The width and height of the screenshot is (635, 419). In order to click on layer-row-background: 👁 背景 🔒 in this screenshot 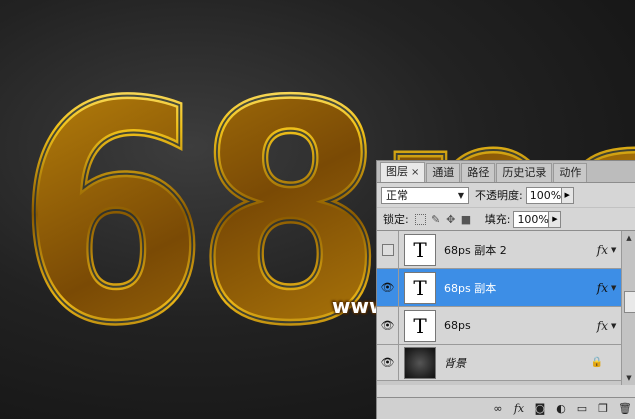, I will do `click(499, 362)`.